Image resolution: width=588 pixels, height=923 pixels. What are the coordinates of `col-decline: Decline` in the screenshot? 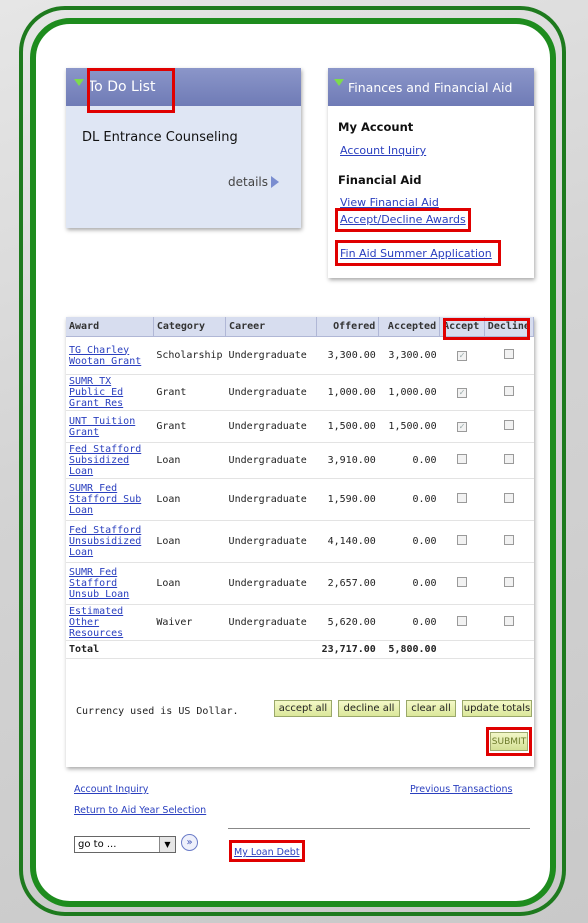 It's located at (509, 327).